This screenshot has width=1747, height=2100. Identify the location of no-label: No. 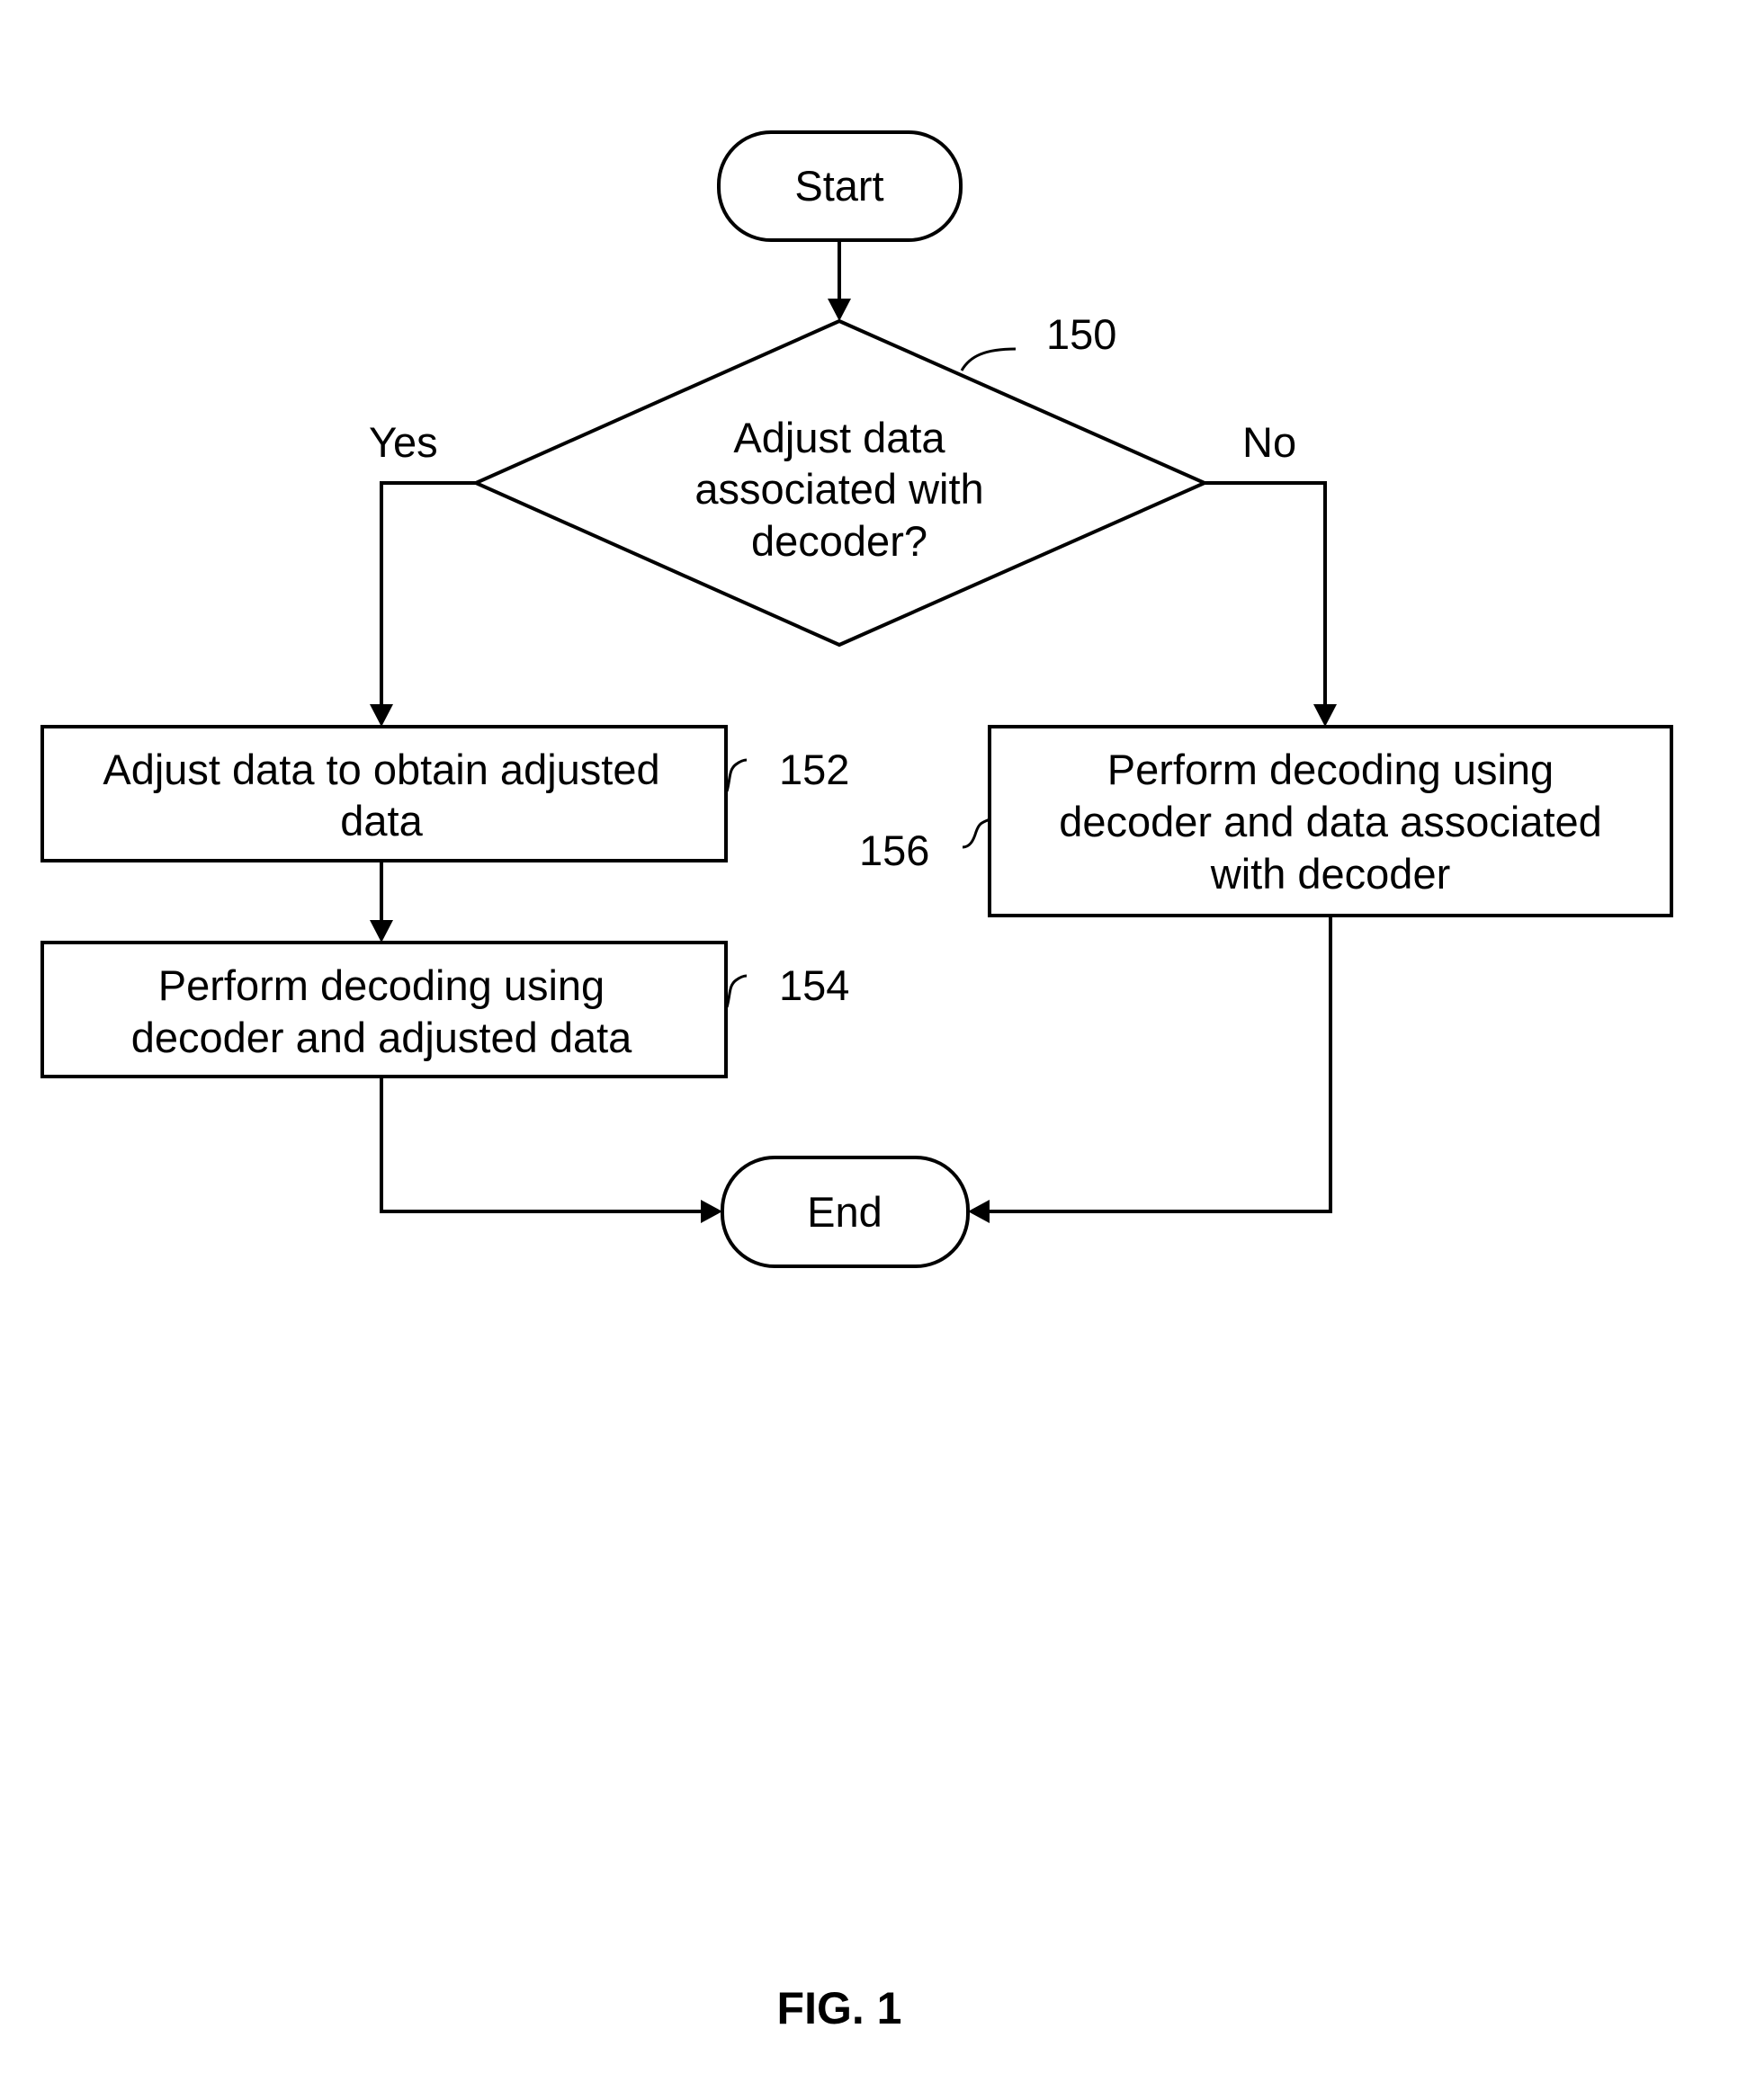
(1269, 442).